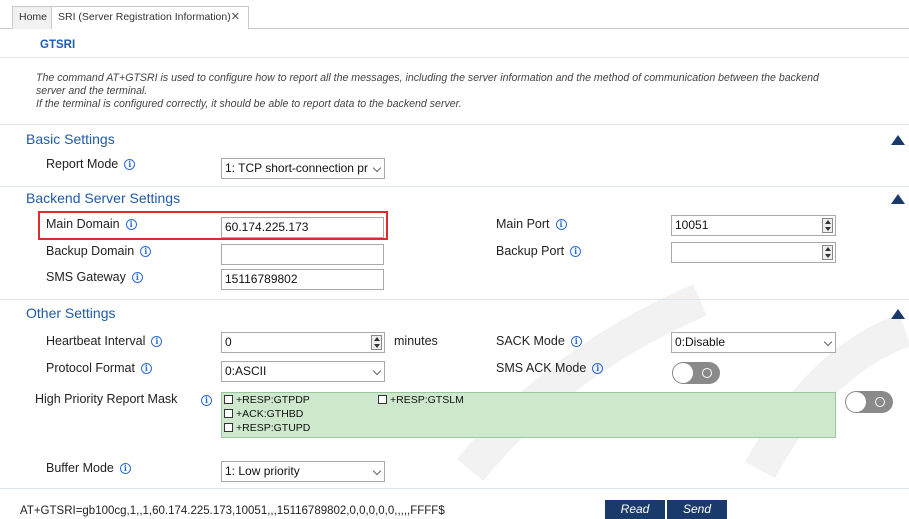 The height and width of the screenshot is (519, 909). I want to click on sms-ack-toggle, so click(696, 373).